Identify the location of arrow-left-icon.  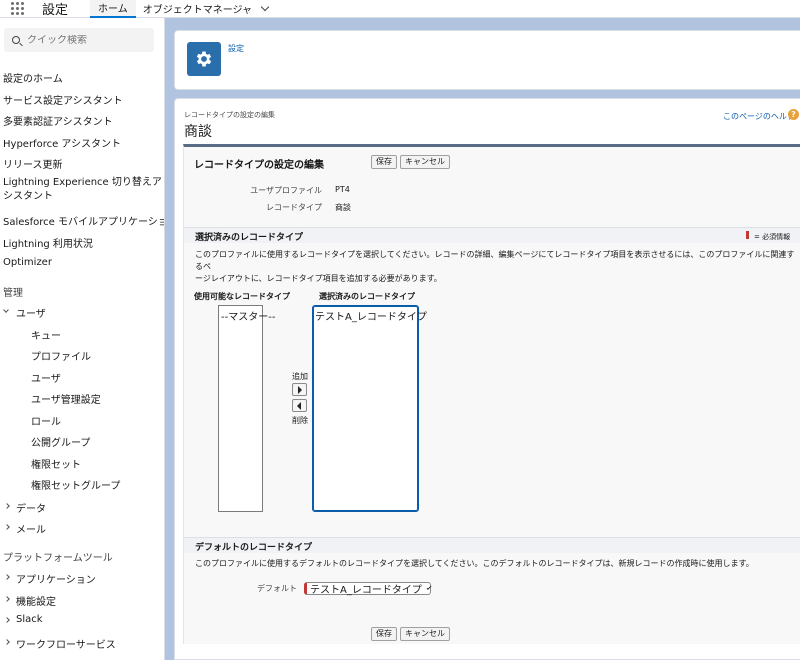
(299, 406).